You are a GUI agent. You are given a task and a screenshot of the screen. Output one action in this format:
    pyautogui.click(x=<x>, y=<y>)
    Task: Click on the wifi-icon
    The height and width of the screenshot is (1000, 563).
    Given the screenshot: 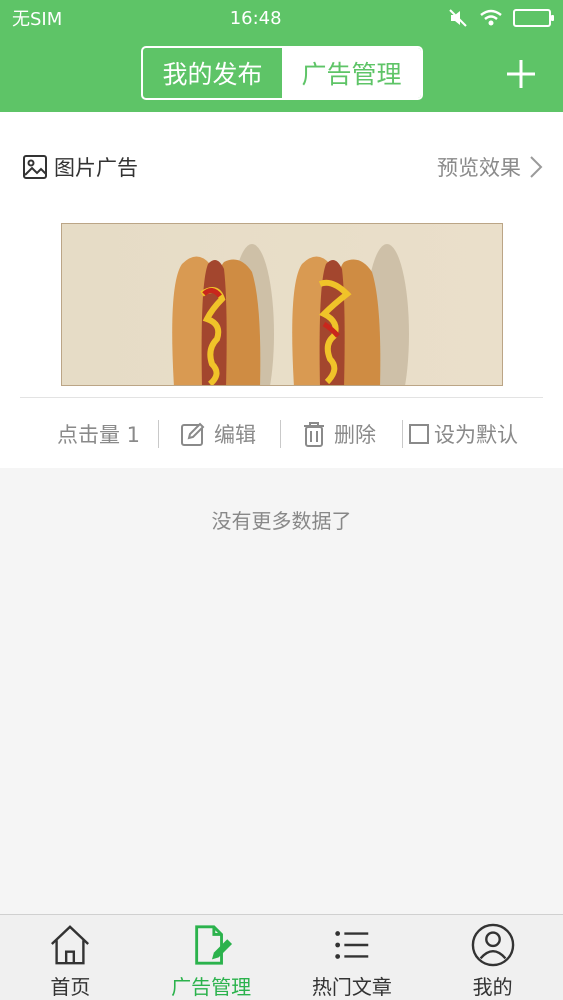 What is the action you would take?
    pyautogui.click(x=491, y=17)
    